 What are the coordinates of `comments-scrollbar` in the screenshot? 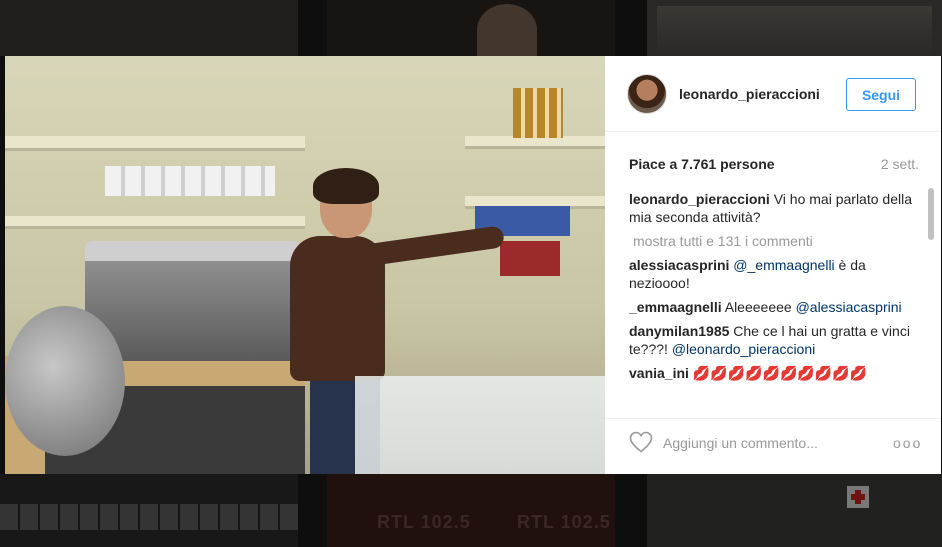 It's located at (931, 295).